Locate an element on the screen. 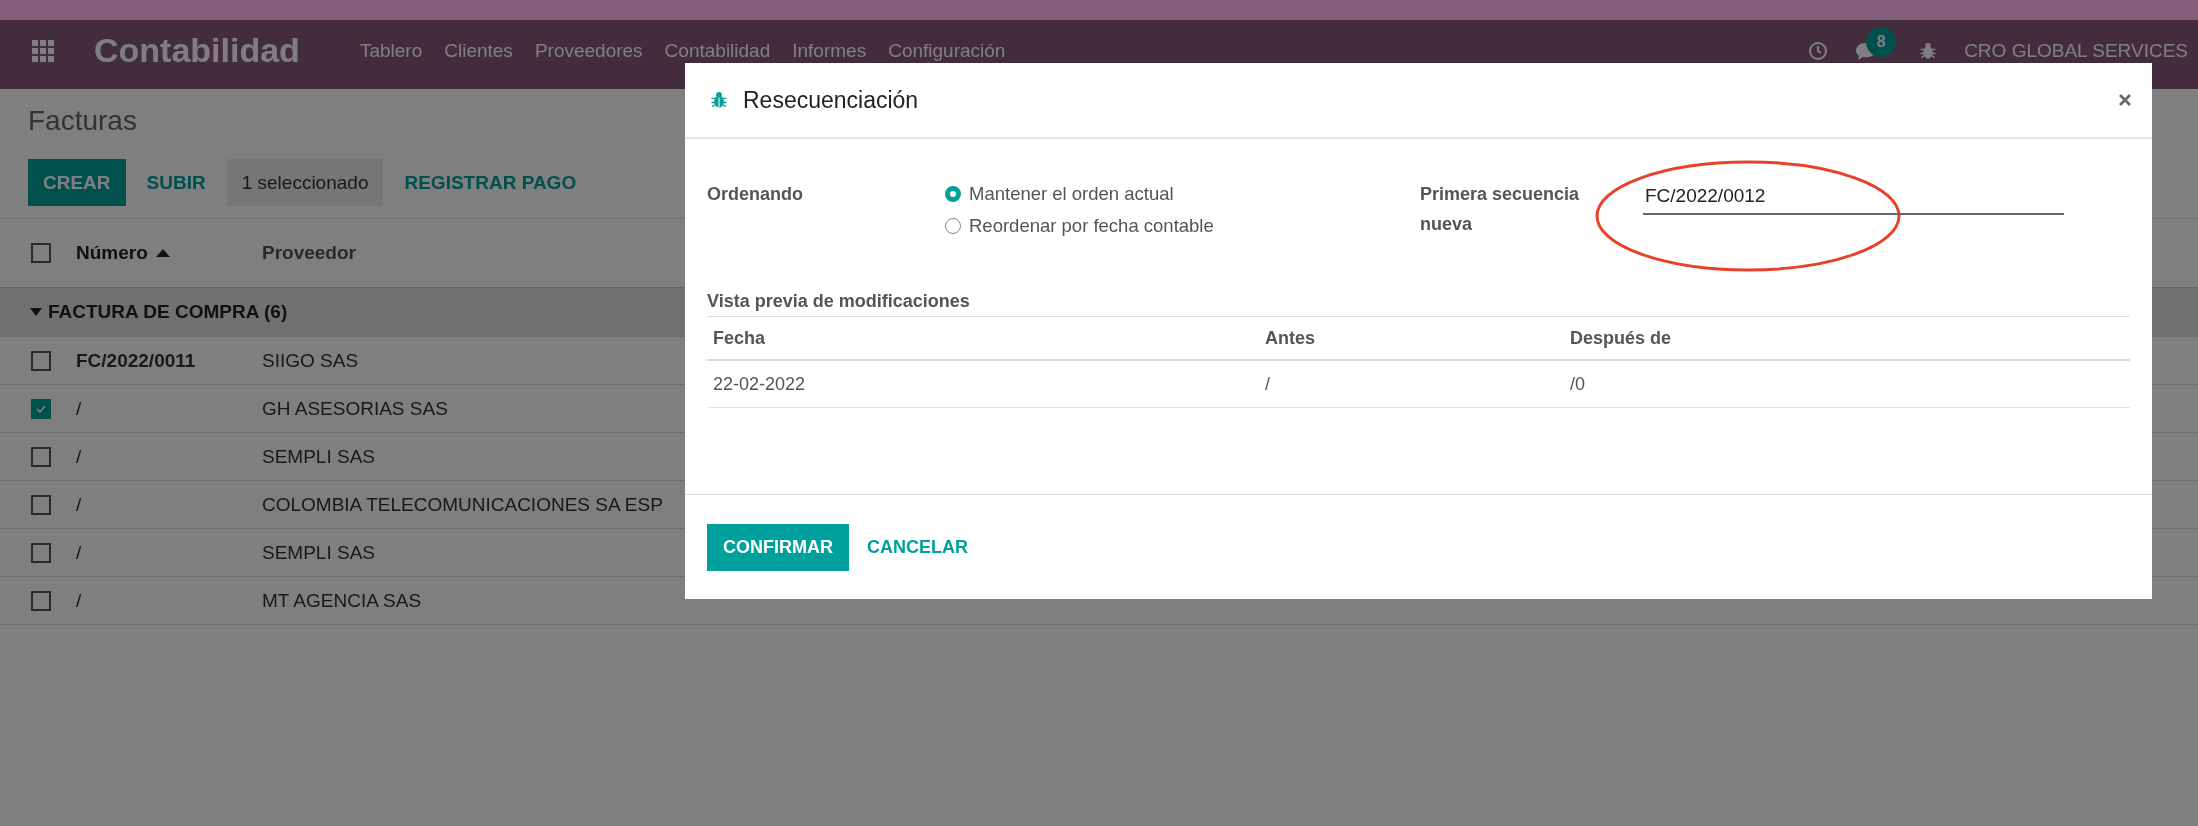 Image resolution: width=2198 pixels, height=826 pixels. close-button is located at coordinates (2125, 100).